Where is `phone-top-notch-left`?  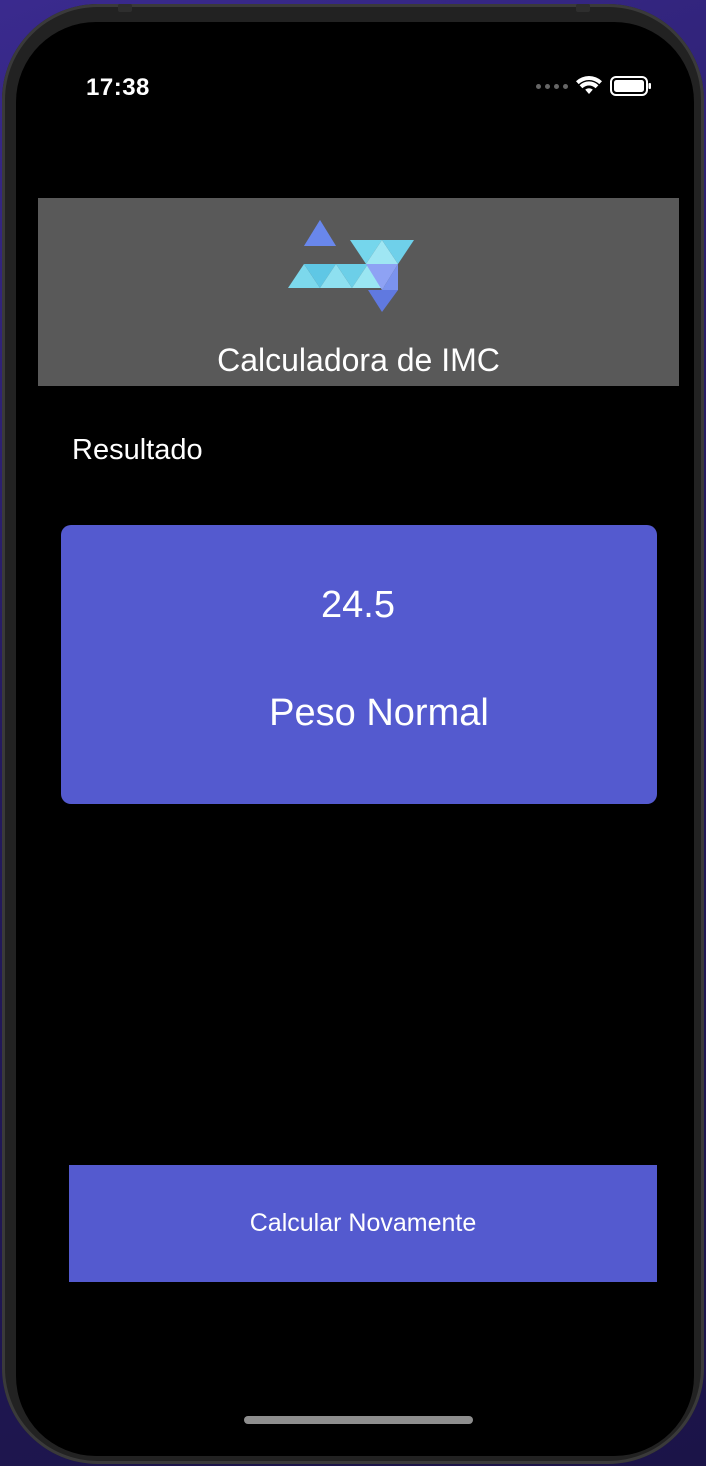 phone-top-notch-left is located at coordinates (125, 8).